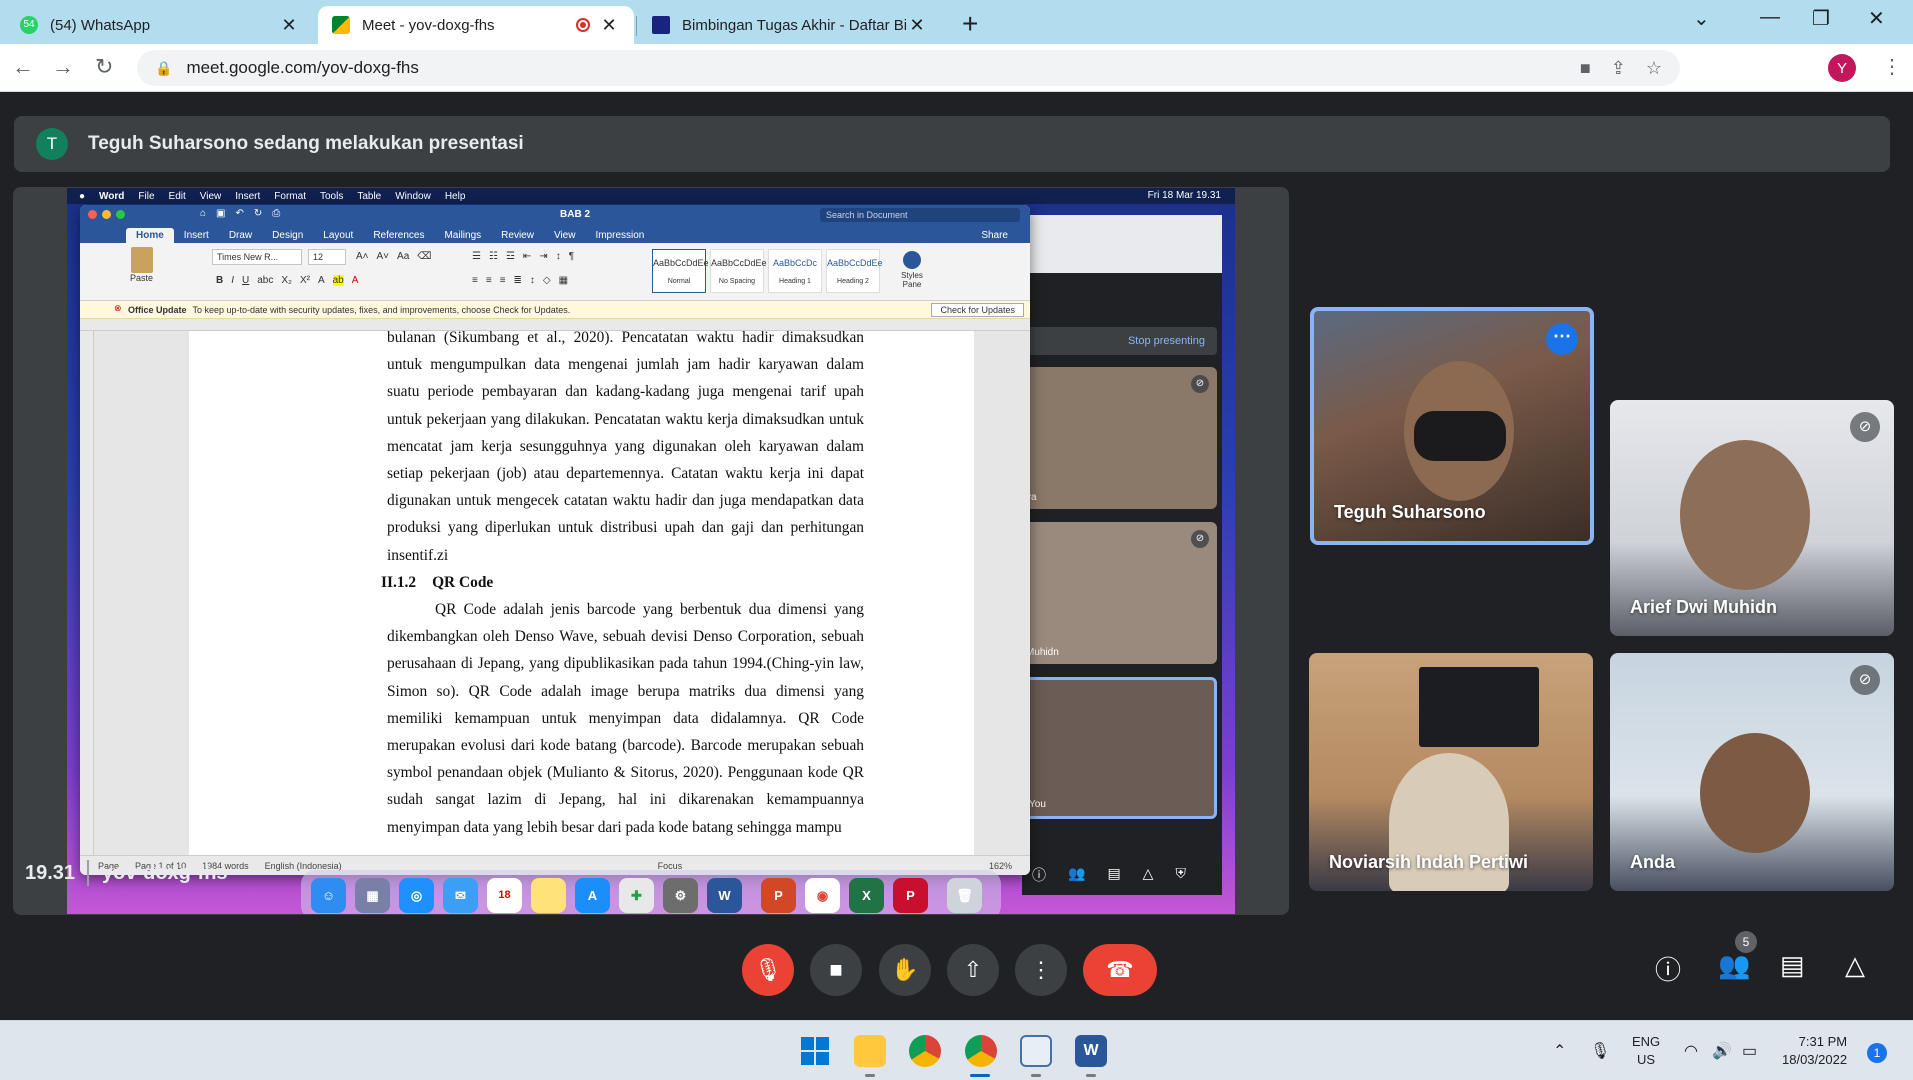 This screenshot has width=1913, height=1080. Describe the element at coordinates (981, 1051) in the screenshot. I see `chrome-profile-icon` at that location.